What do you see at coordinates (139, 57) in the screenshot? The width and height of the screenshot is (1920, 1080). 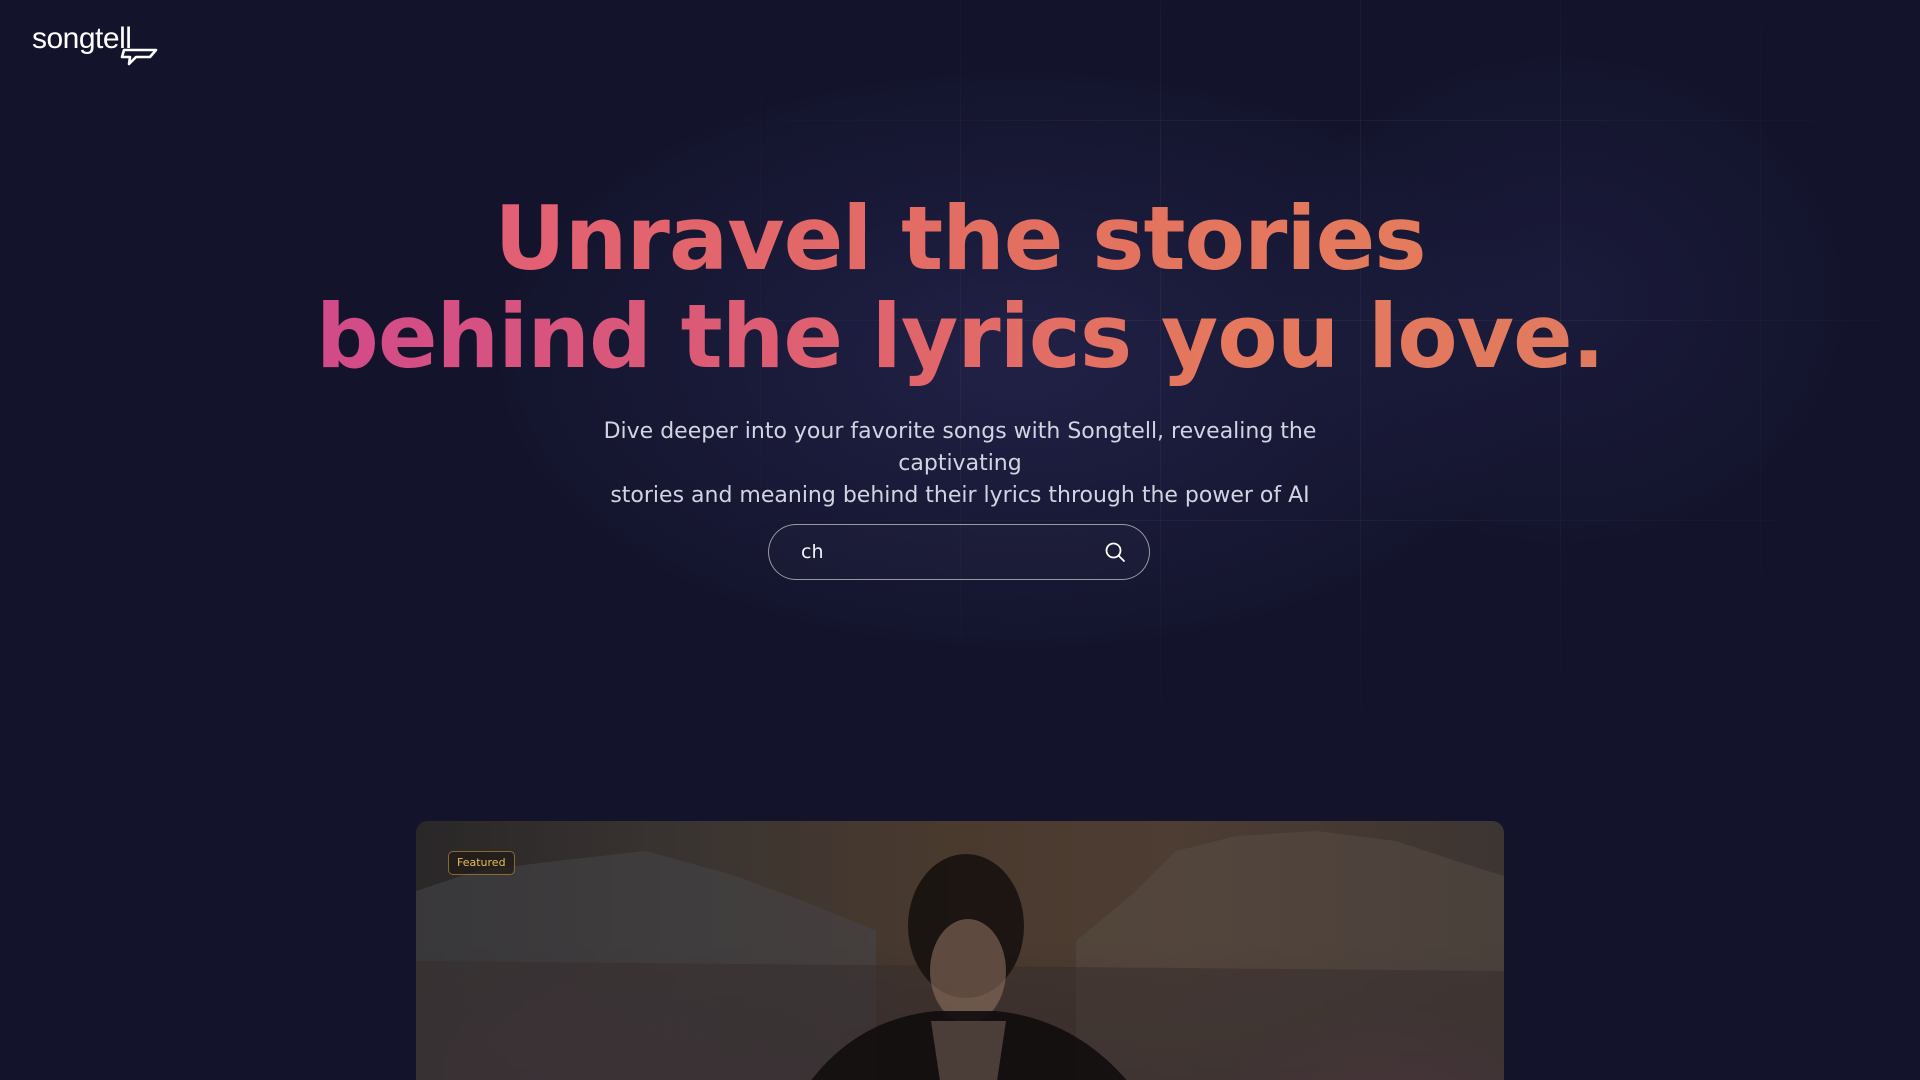 I see `speech-bubble-icon` at bounding box center [139, 57].